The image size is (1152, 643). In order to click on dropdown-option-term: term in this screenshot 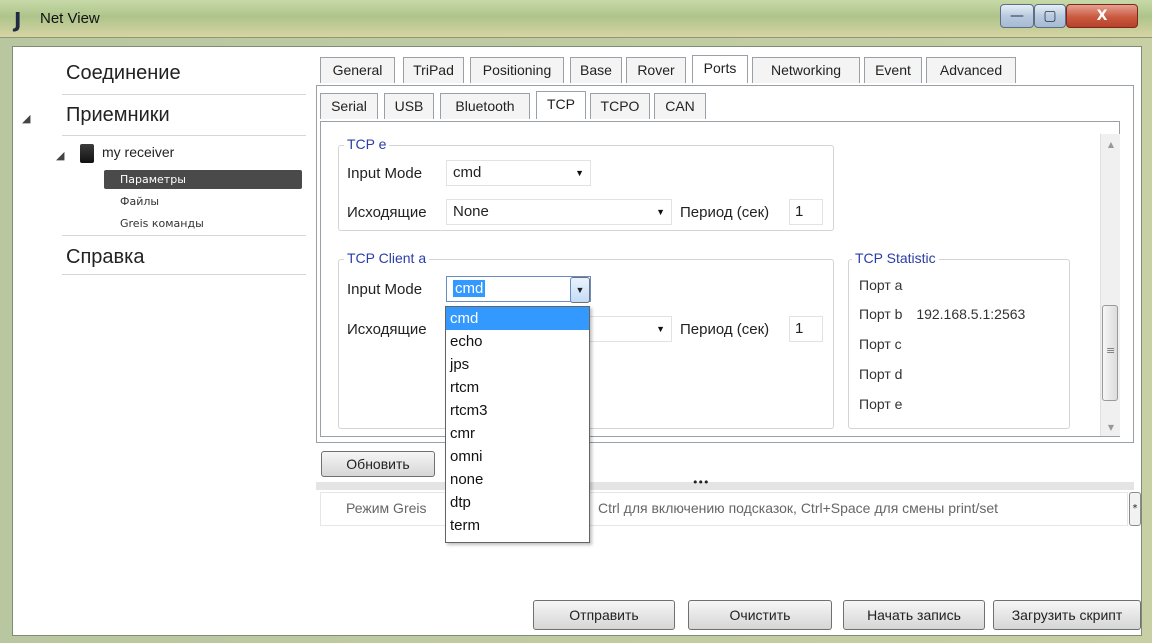, I will do `click(517, 525)`.